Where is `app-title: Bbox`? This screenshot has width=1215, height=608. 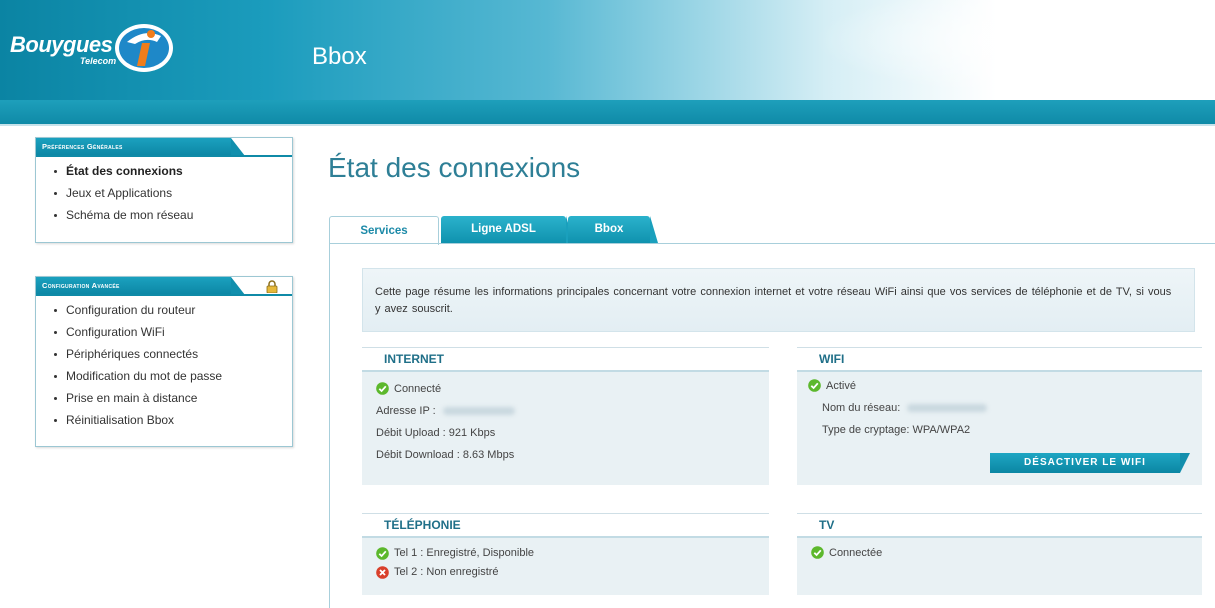 app-title: Bbox is located at coordinates (339, 56).